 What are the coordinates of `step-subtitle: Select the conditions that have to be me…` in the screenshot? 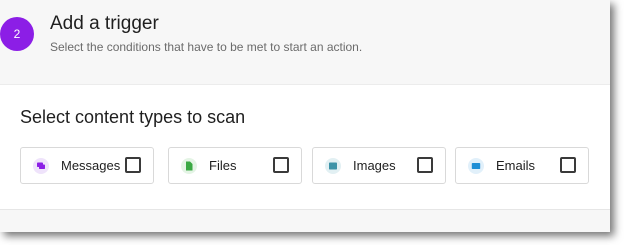 It's located at (206, 47).